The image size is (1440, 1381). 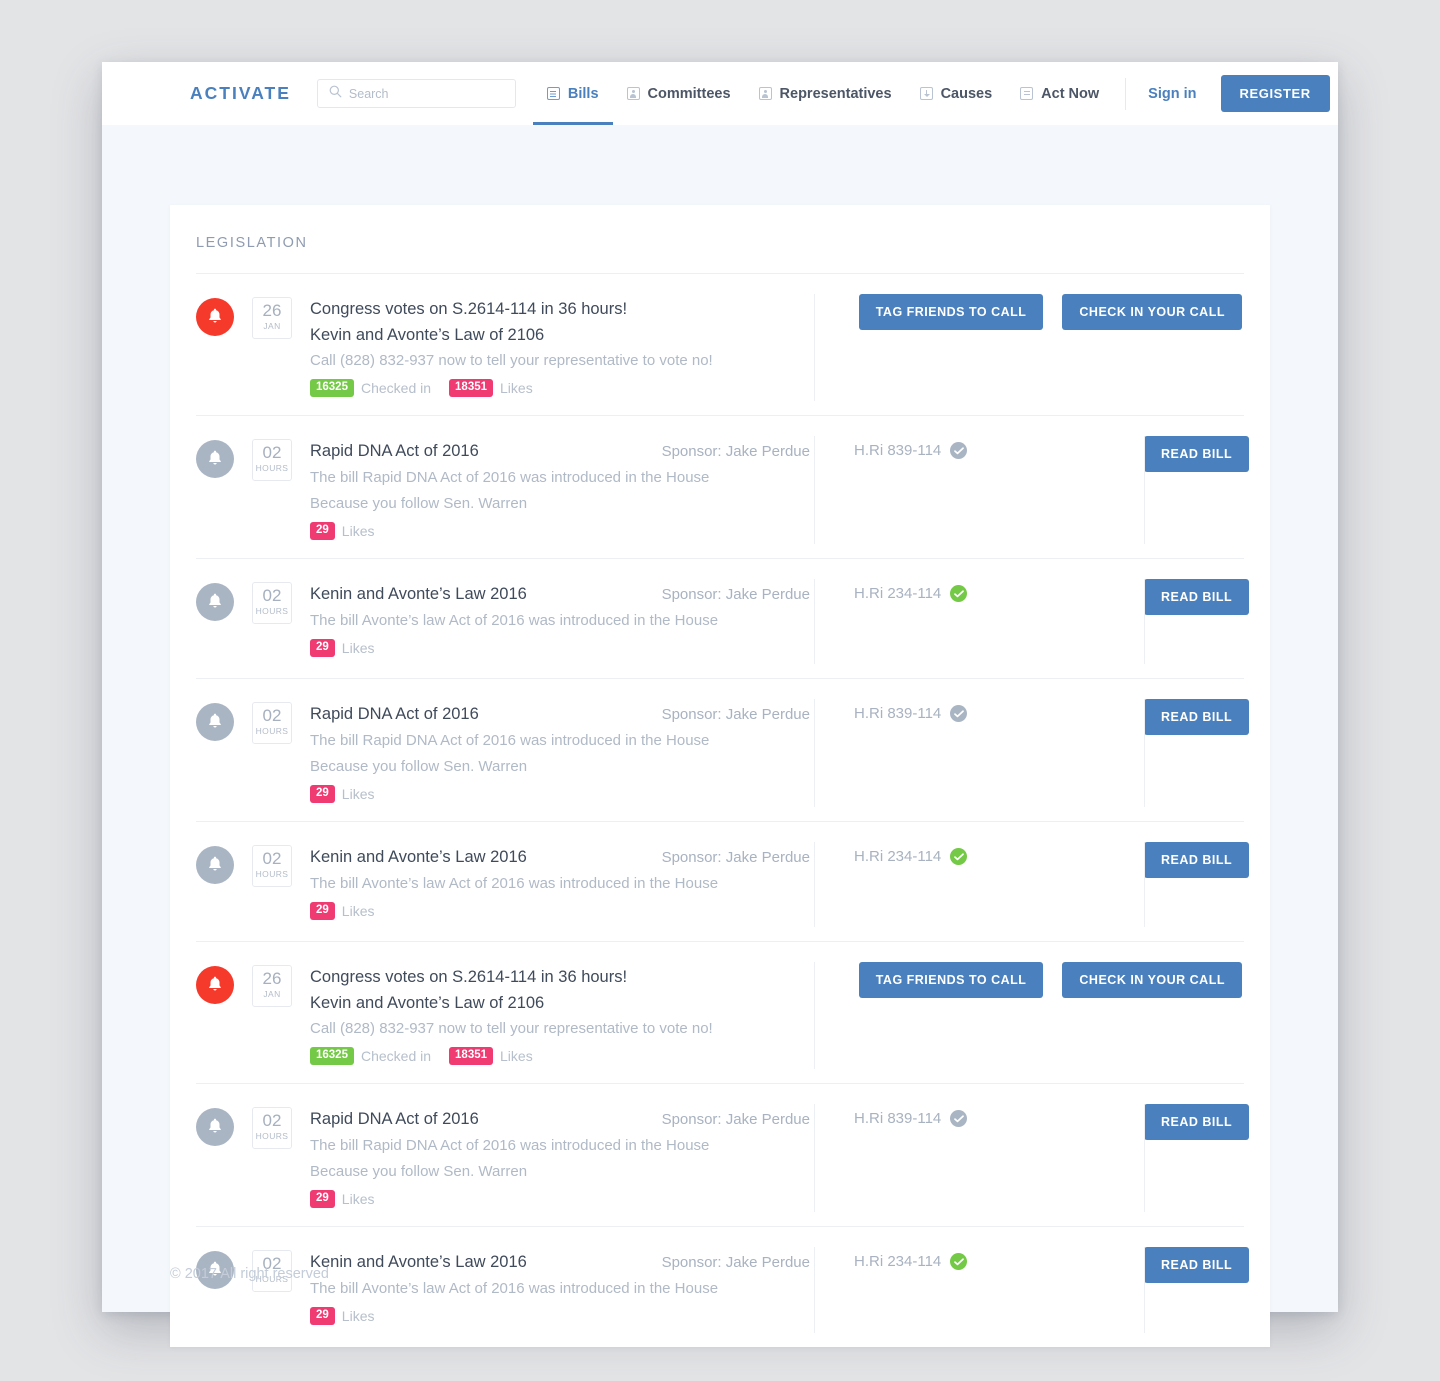 I want to click on register-button: REGISTER, so click(x=1275, y=93).